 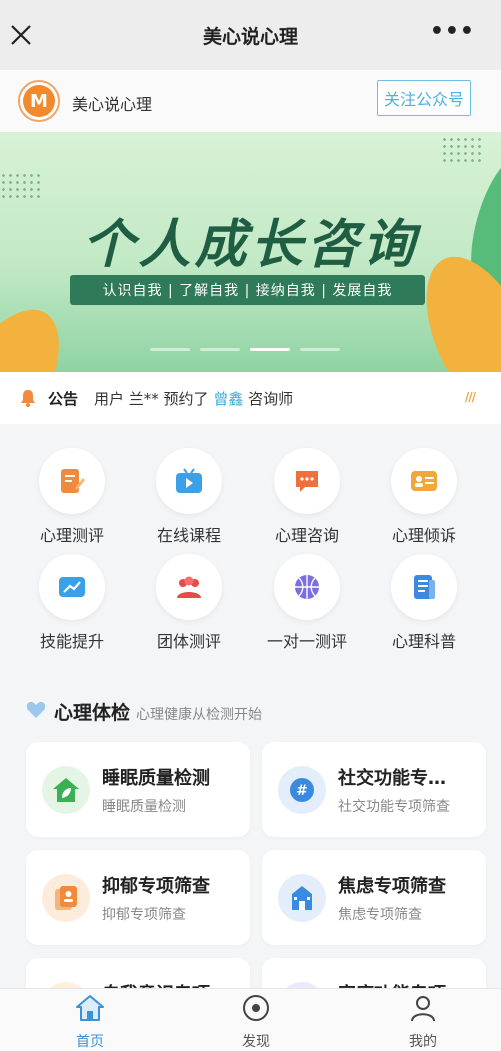 What do you see at coordinates (394, 807) in the screenshot?
I see `card-subtitle: 社交功能专项筛查` at bounding box center [394, 807].